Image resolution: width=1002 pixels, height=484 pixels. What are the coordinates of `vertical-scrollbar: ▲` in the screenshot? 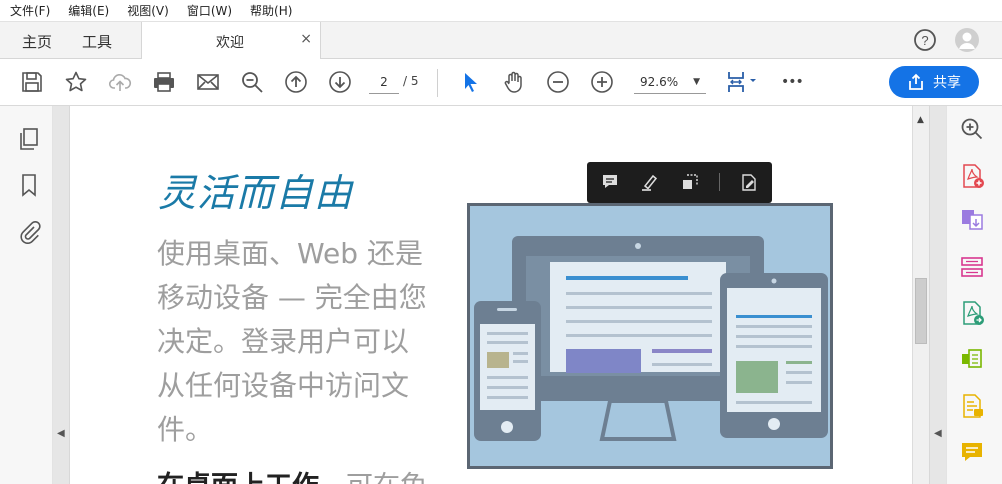 It's located at (920, 295).